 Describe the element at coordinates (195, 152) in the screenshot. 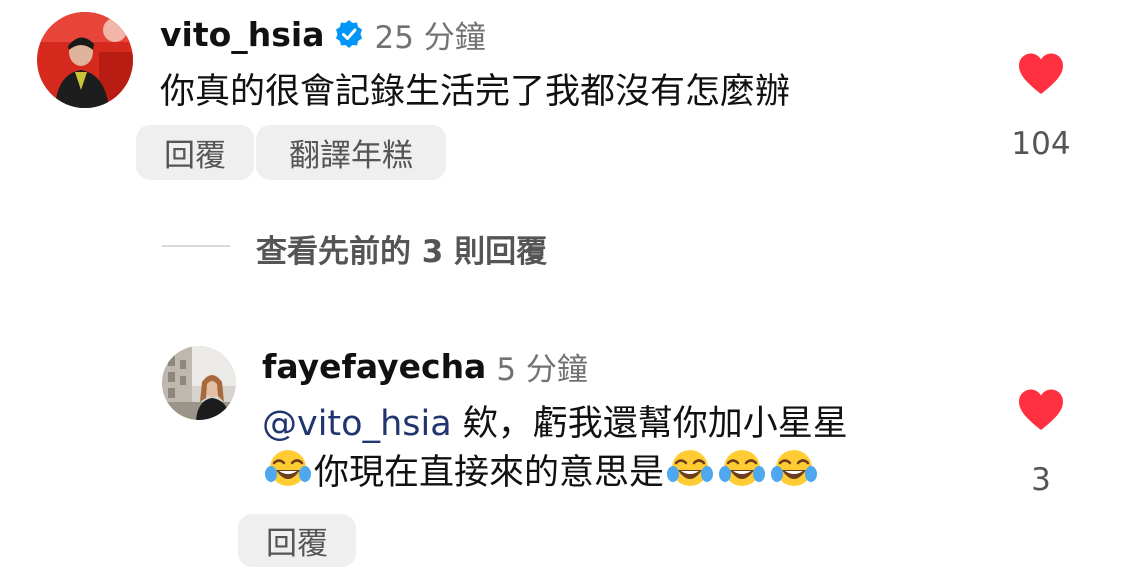

I see `reply-button: 回覆` at that location.